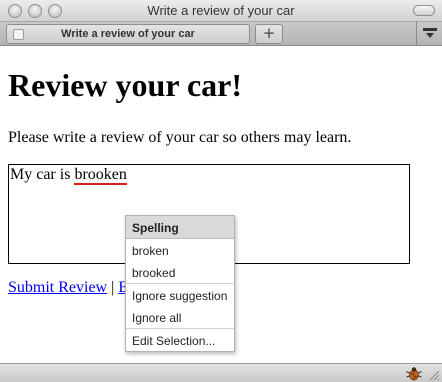 The width and height of the screenshot is (442, 382). What do you see at coordinates (100, 175) in the screenshot?
I see `misspelled-word: brooken` at bounding box center [100, 175].